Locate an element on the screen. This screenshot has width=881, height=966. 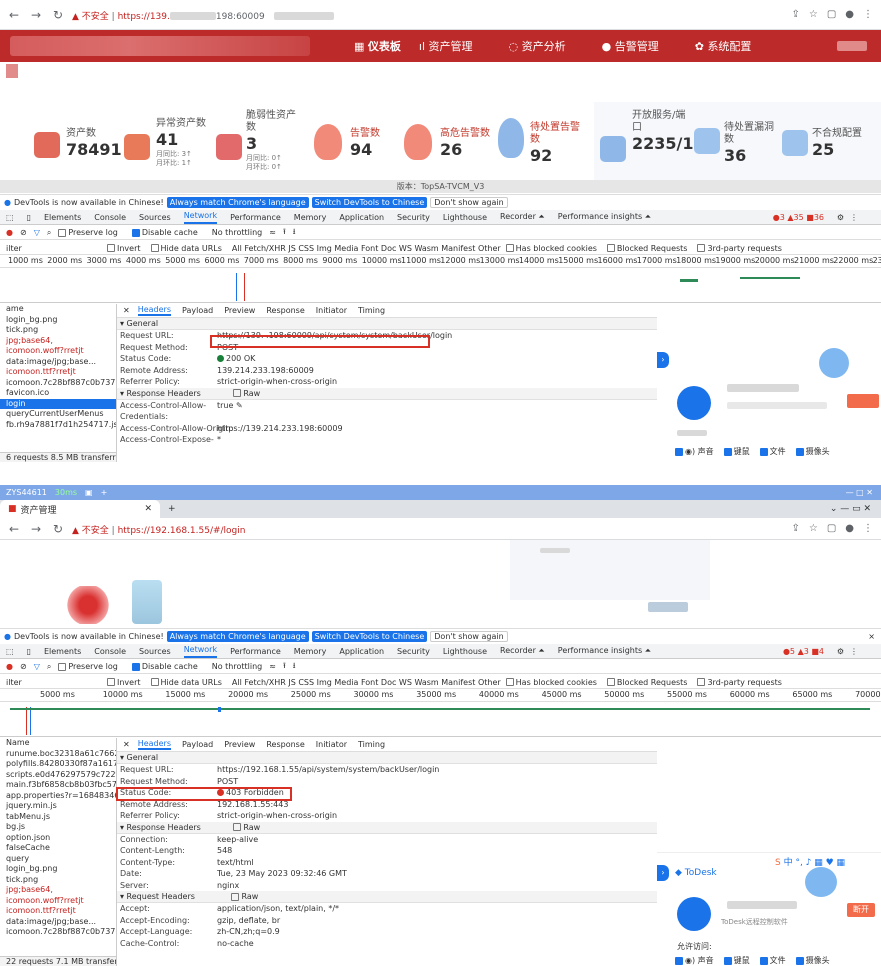
waterfall-overview is located at coordinates (440, 286).